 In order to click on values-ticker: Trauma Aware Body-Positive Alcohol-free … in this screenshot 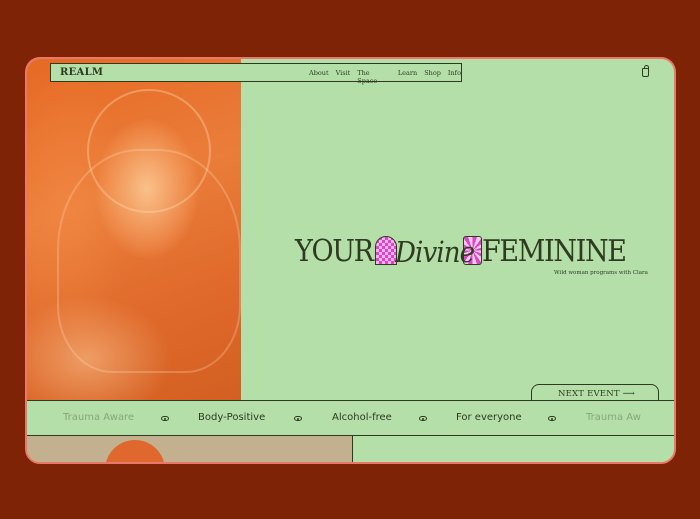, I will do `click(350, 418)`.